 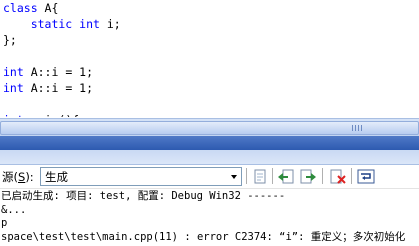 I want to click on code-text: A{, so click(x=48, y=8).